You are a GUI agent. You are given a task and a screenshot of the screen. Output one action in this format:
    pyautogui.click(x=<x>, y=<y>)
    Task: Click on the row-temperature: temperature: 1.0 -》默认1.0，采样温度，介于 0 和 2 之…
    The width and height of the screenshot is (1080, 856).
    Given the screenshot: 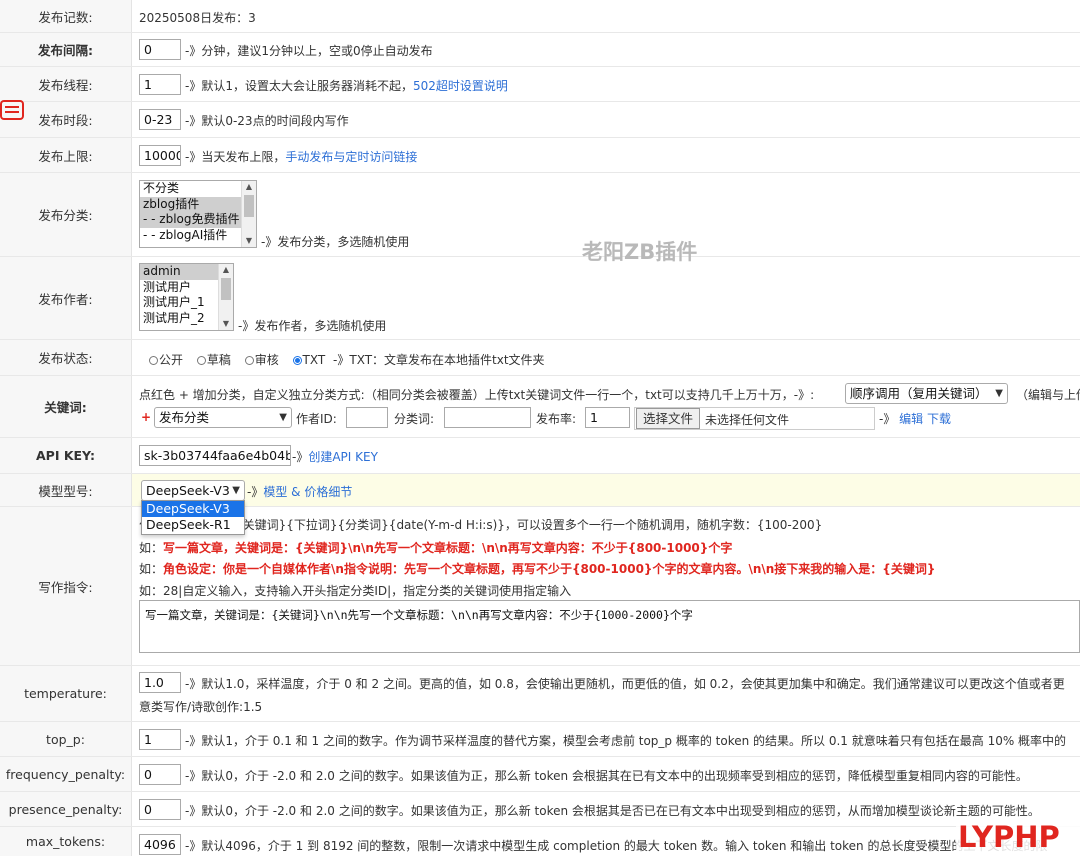 What is the action you would take?
    pyautogui.click(x=540, y=694)
    